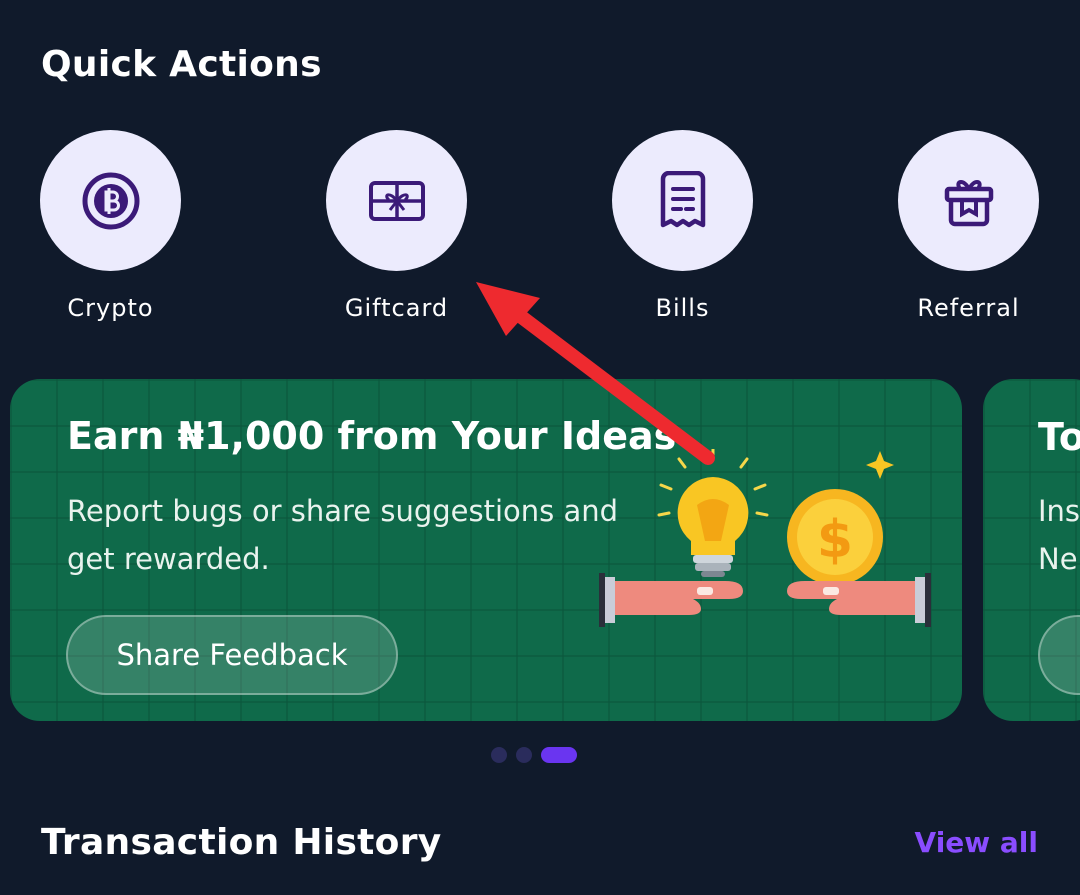 The width and height of the screenshot is (1080, 895). I want to click on bill-receipt-icon, so click(682, 198).